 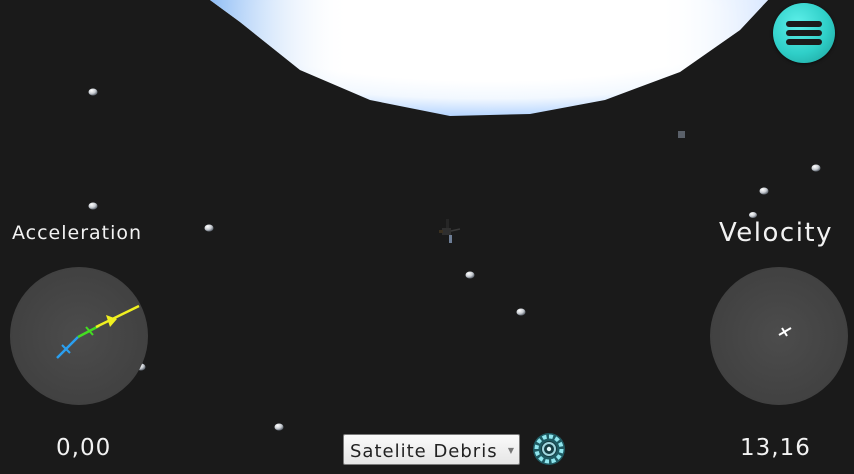 I want to click on target-dropdown-value: Satelite Debris, so click(x=424, y=451).